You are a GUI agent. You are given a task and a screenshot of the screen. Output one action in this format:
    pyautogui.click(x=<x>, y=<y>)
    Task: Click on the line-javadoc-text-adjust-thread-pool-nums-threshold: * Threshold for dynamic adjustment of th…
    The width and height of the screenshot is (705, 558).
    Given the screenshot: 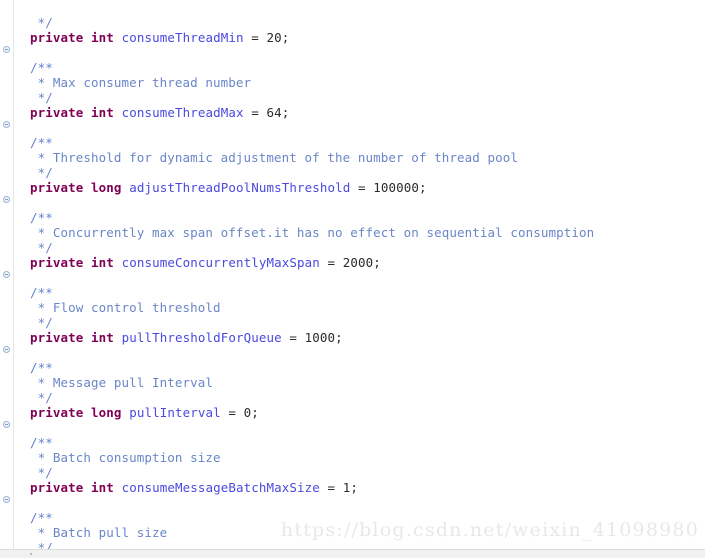 What is the action you would take?
    pyautogui.click(x=274, y=157)
    